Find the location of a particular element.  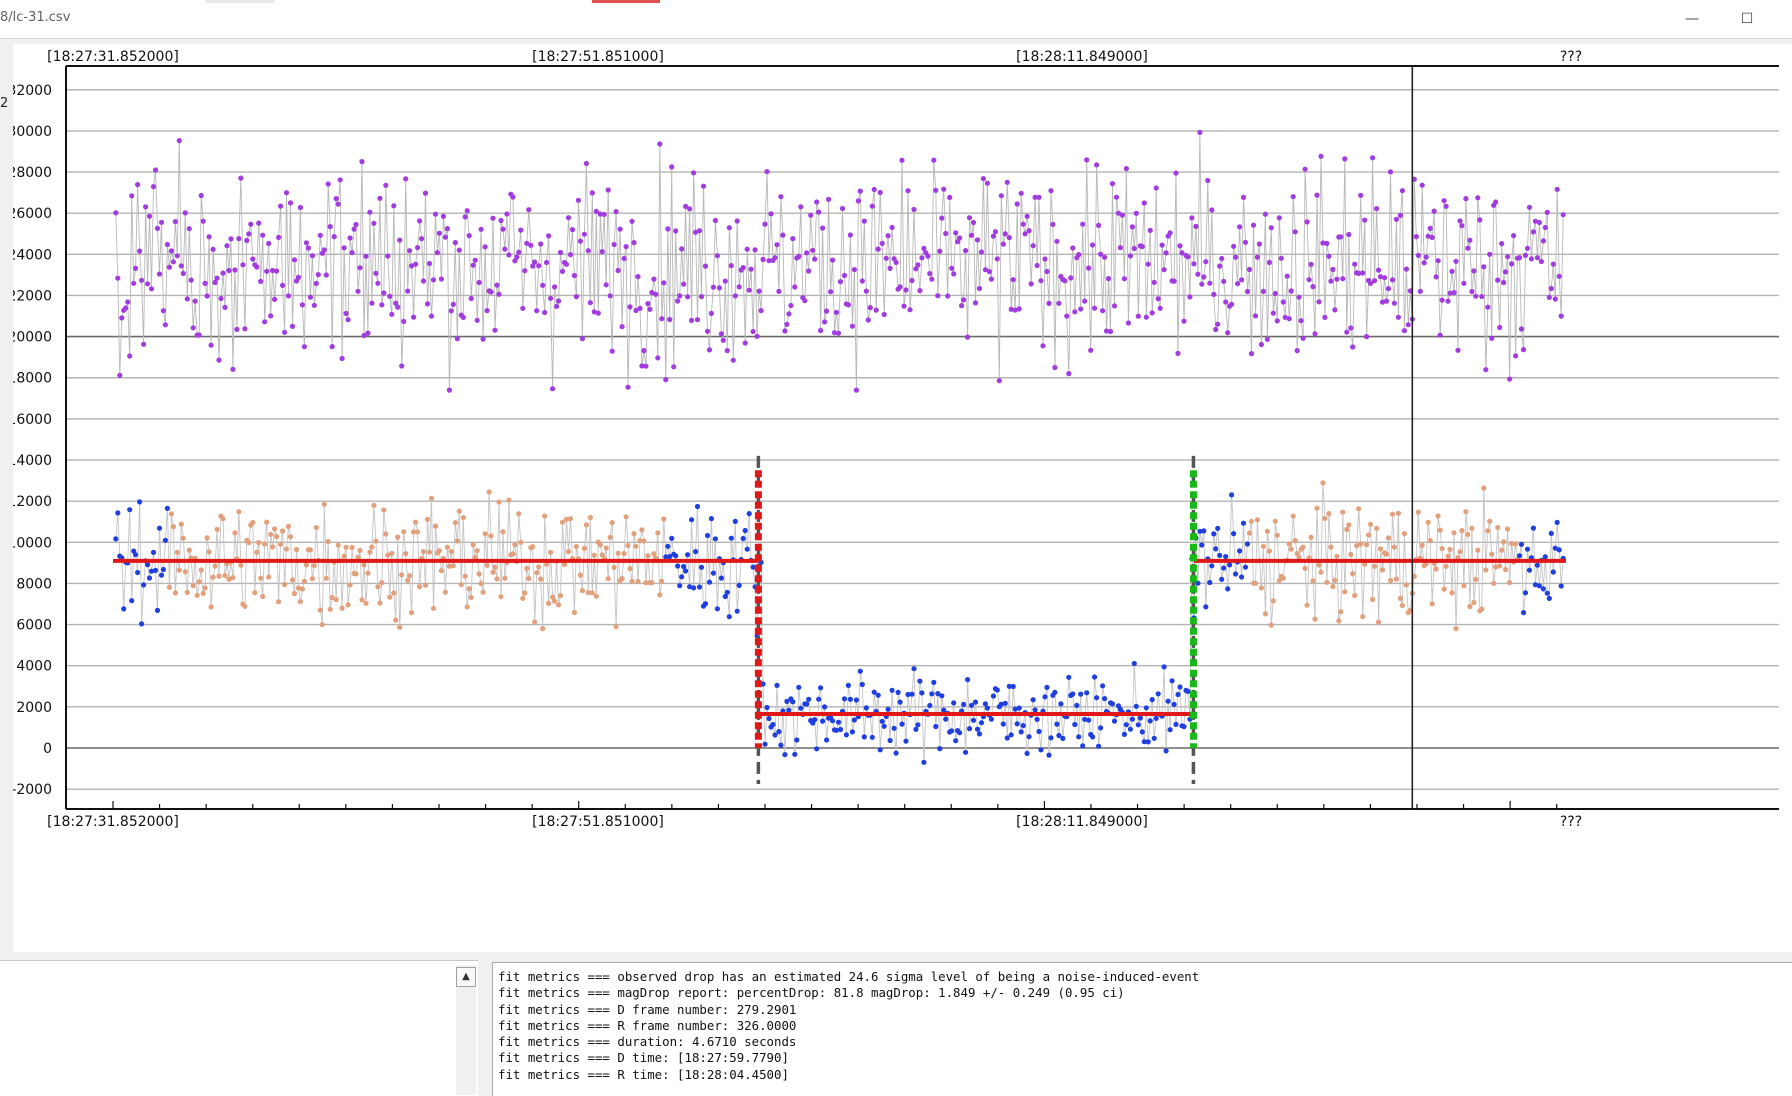

minimize-button: — is located at coordinates (1692, 19).